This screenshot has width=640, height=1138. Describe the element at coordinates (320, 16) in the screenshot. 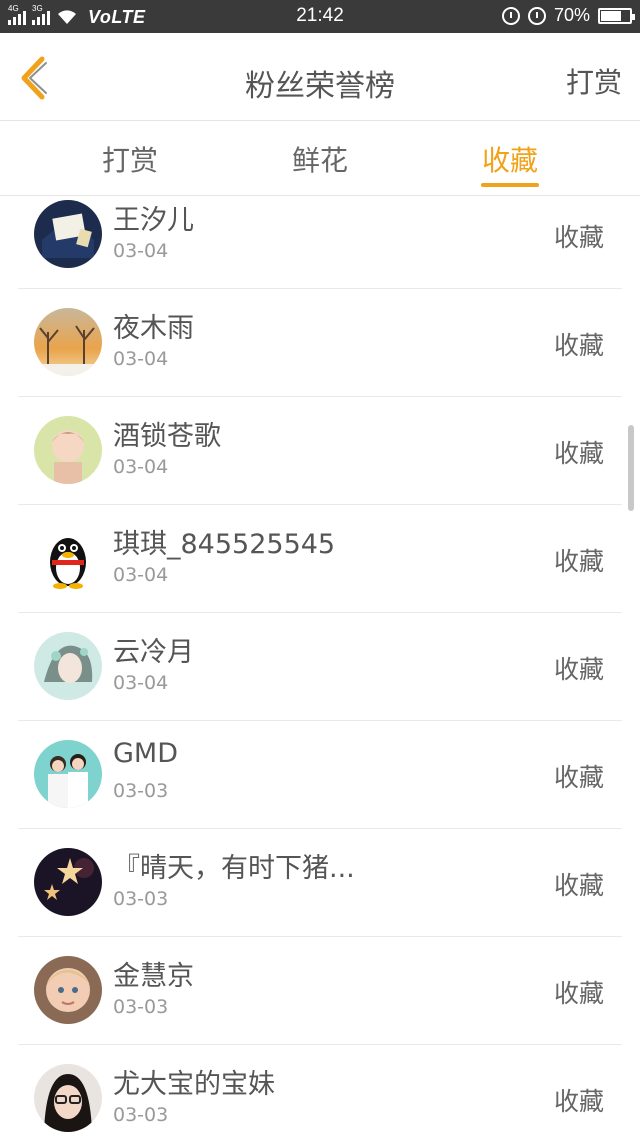

I see `status-bar: 4G 3G VoLTE 21:42 70%` at that location.